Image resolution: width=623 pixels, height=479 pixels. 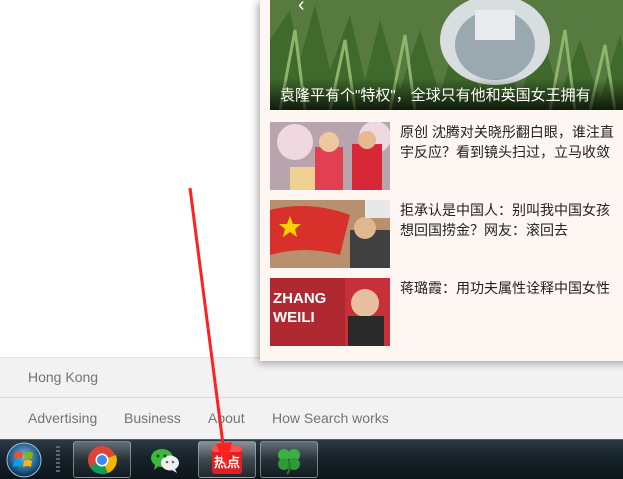 I want to click on svg-text: 热点, so click(x=227, y=463).